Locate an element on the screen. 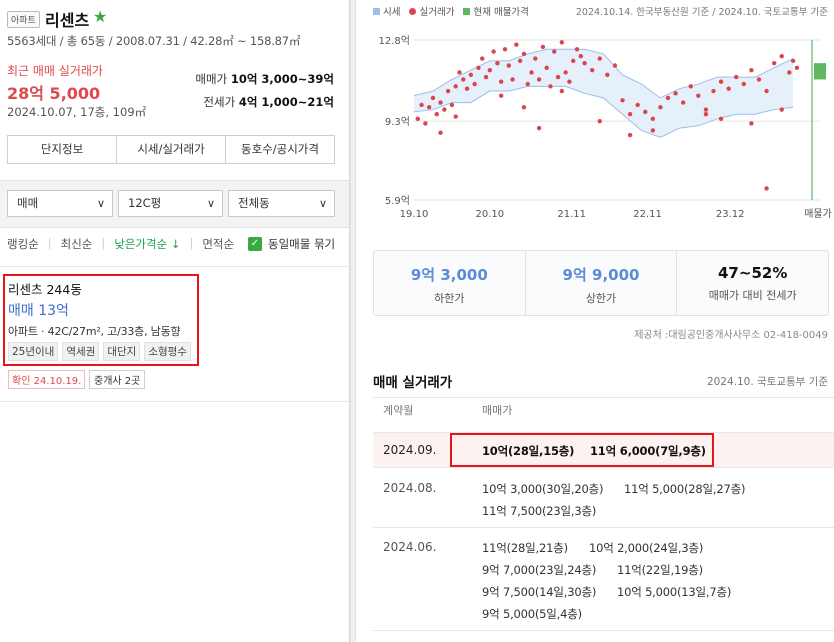 The height and width of the screenshot is (642, 834). x-tick-label: 19.10 is located at coordinates (414, 214).